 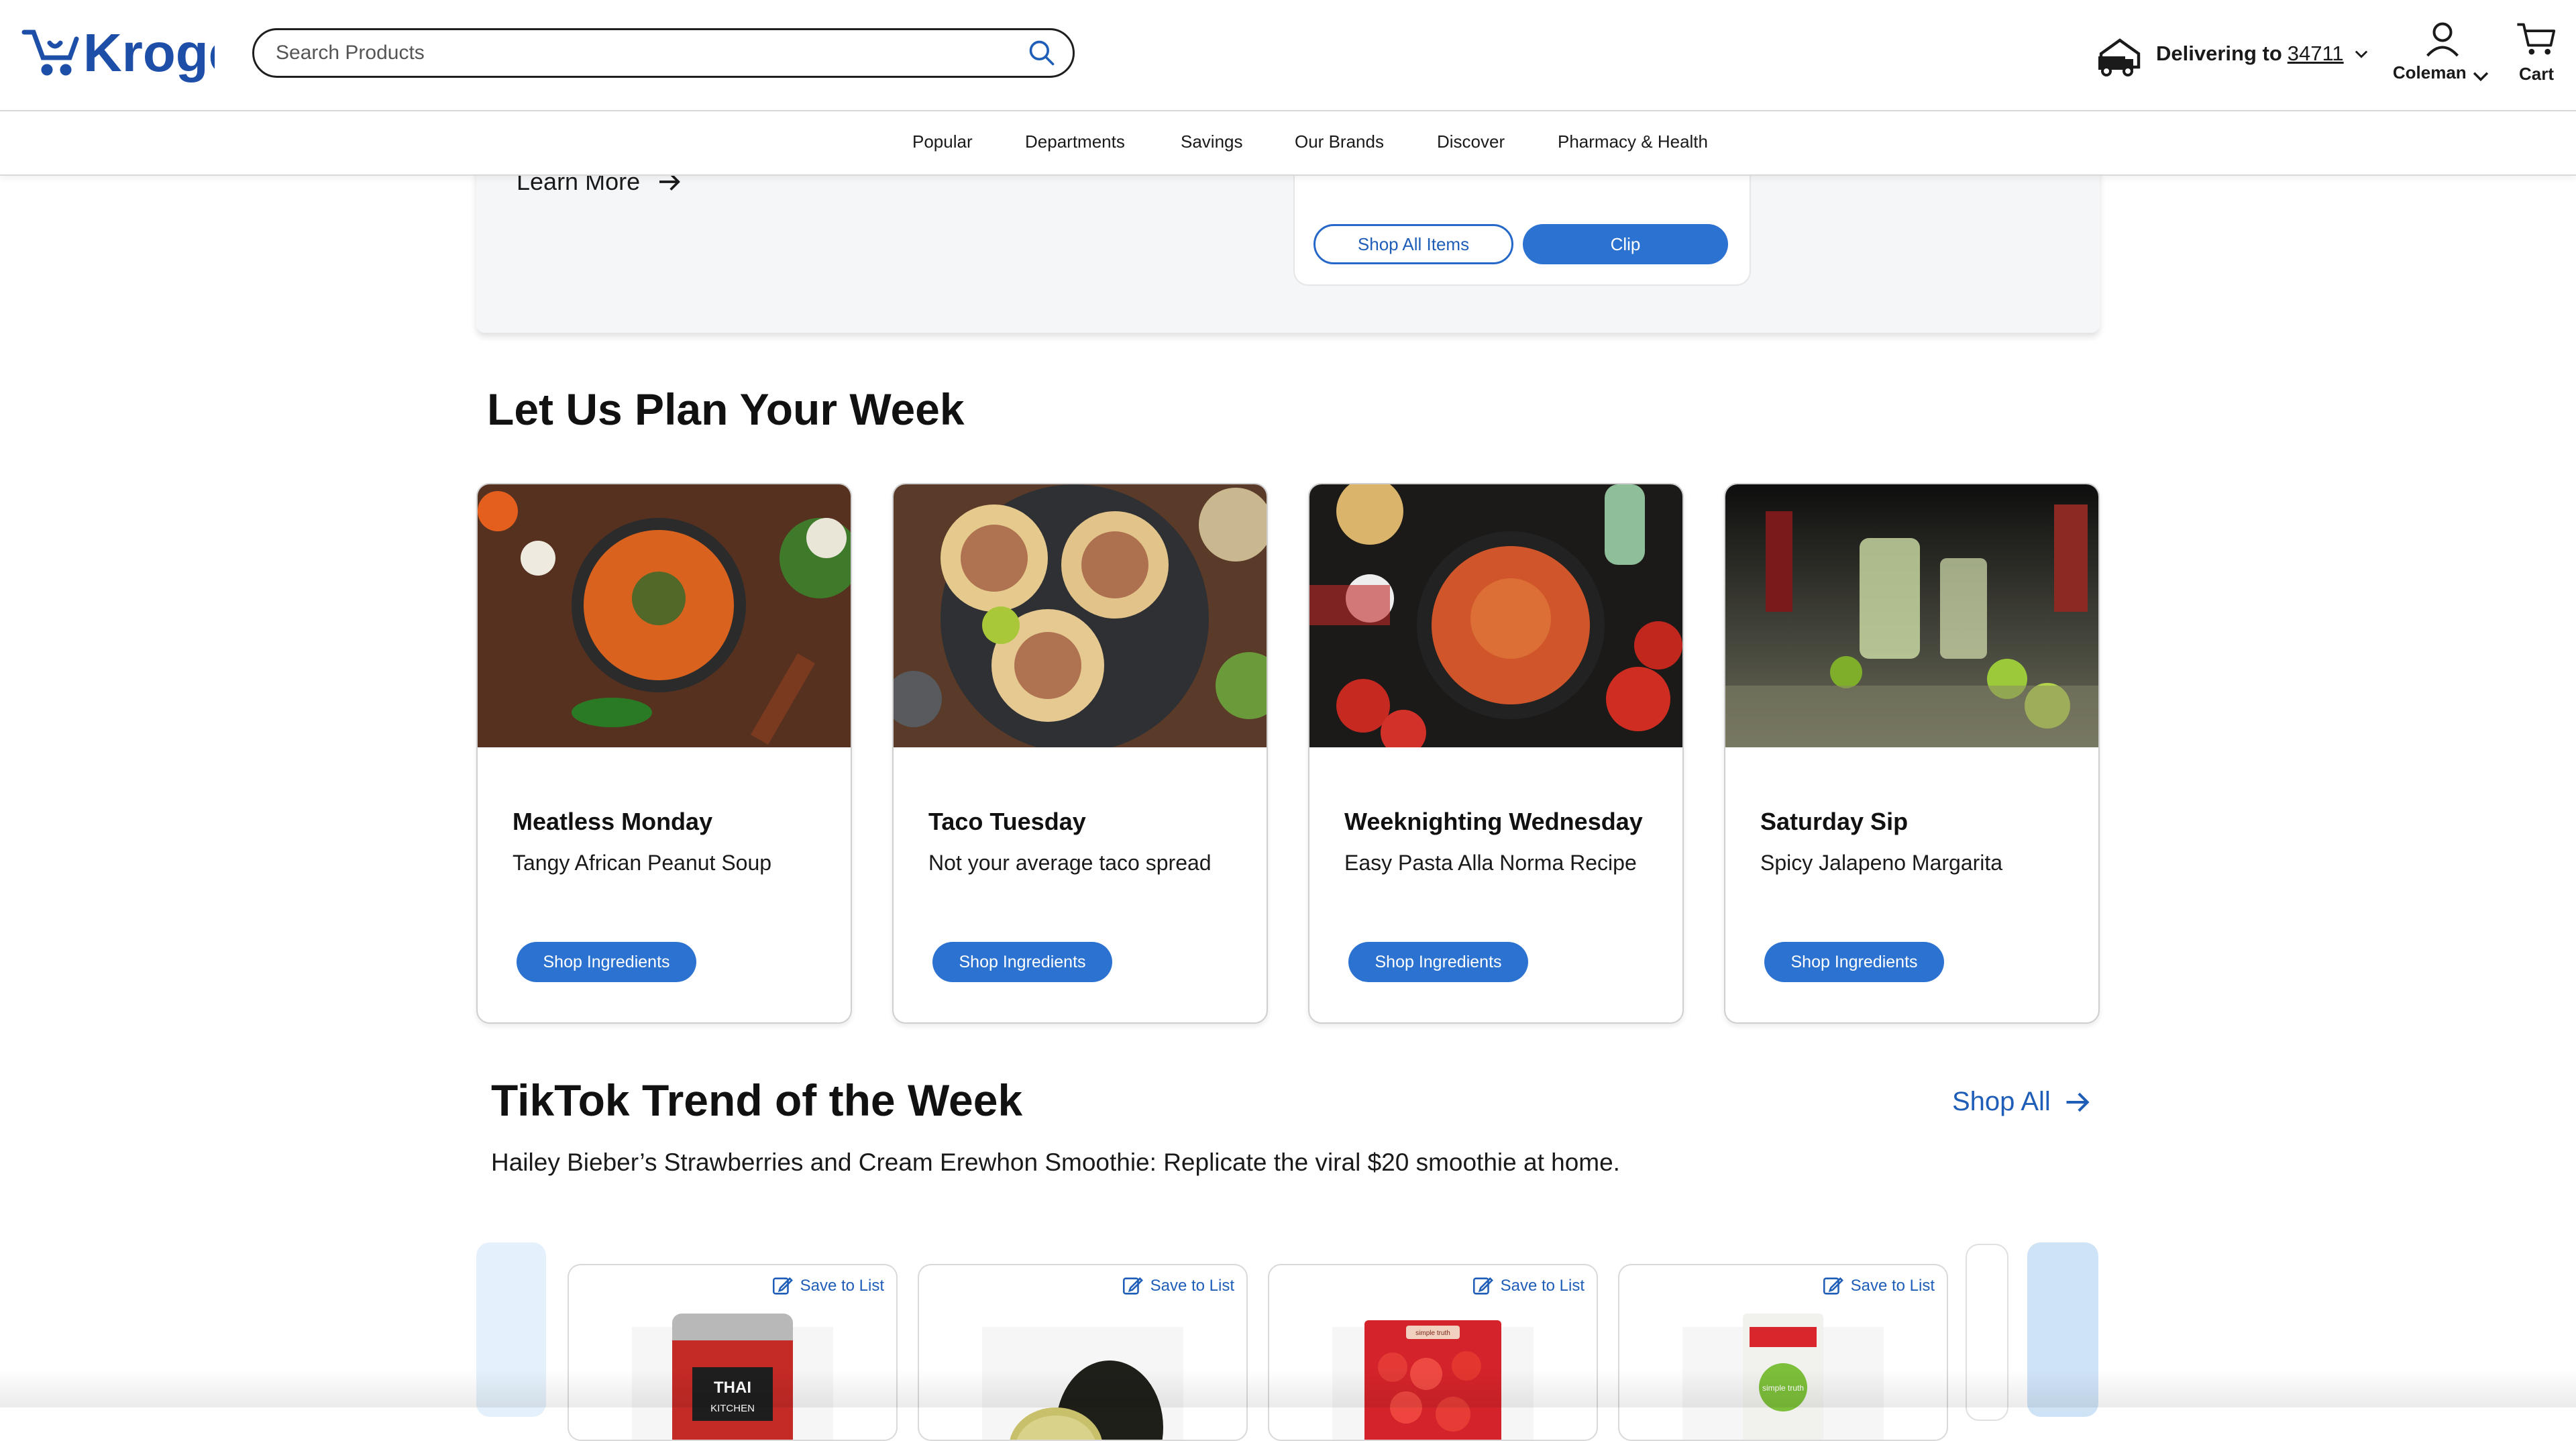 I want to click on account-menu: Coleman, so click(x=2442, y=56).